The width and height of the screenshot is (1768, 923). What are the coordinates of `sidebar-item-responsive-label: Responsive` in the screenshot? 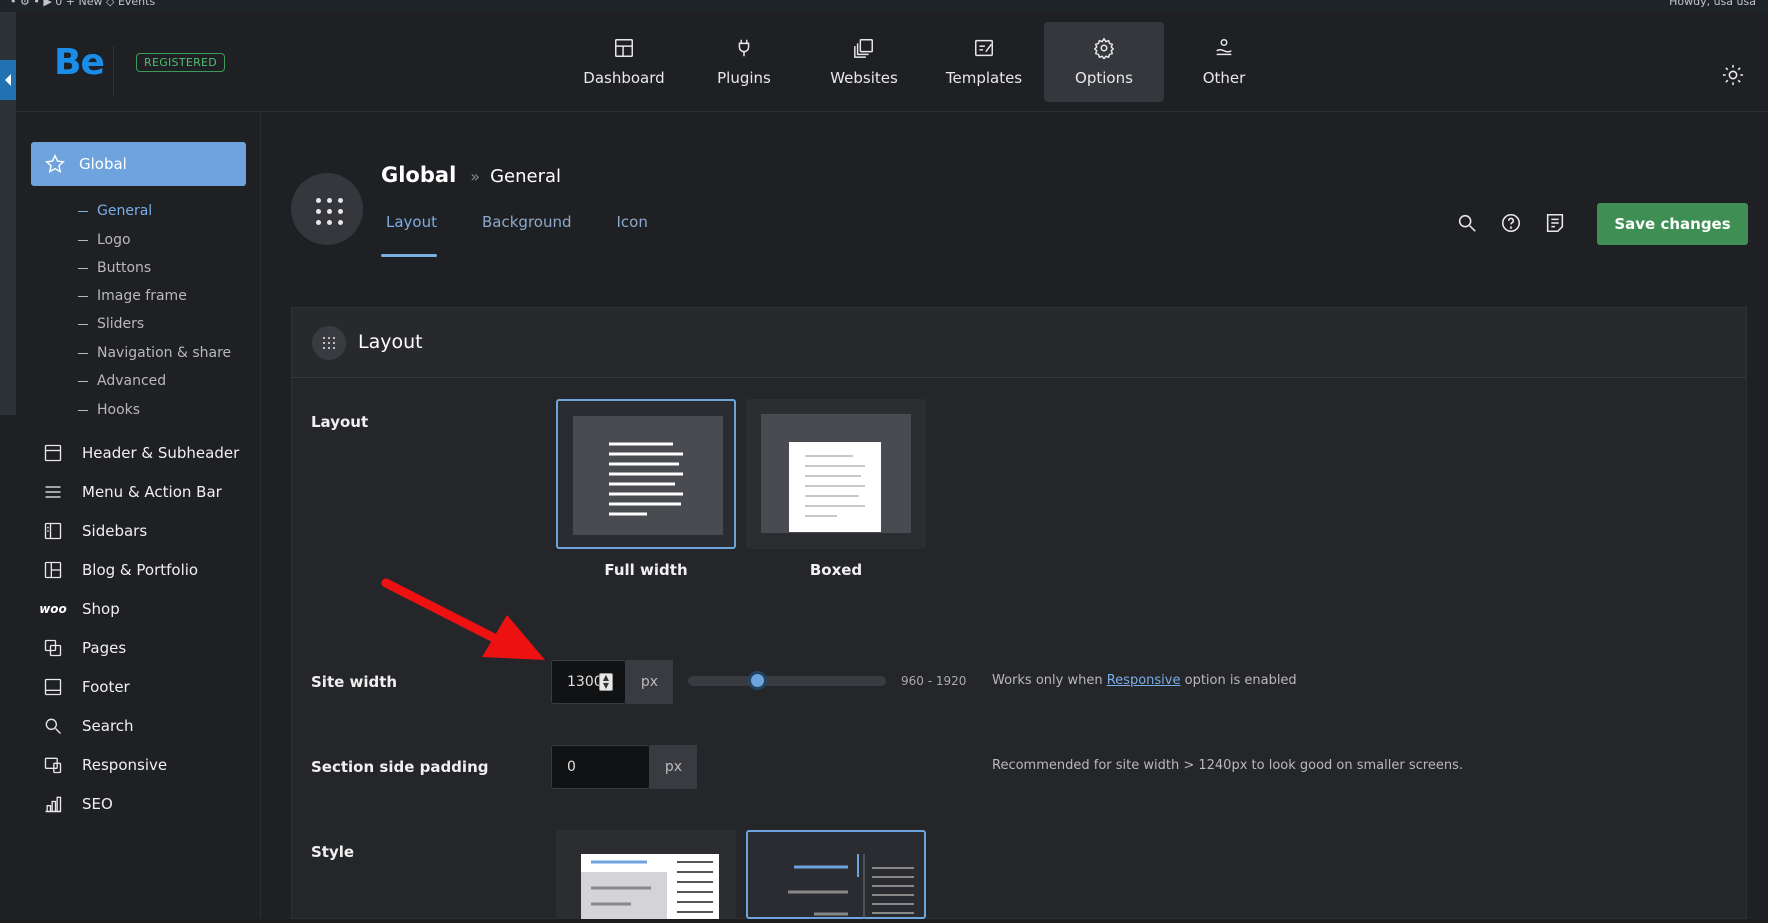 It's located at (125, 765).